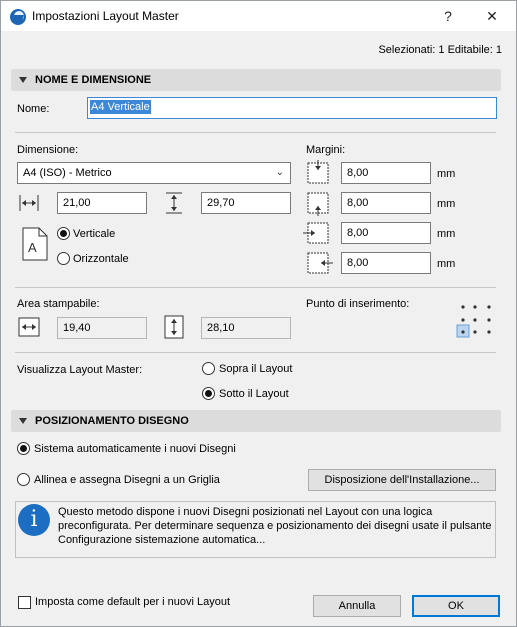  Describe the element at coordinates (63, 258) in the screenshot. I see `orientation-horizontal-radio` at that location.